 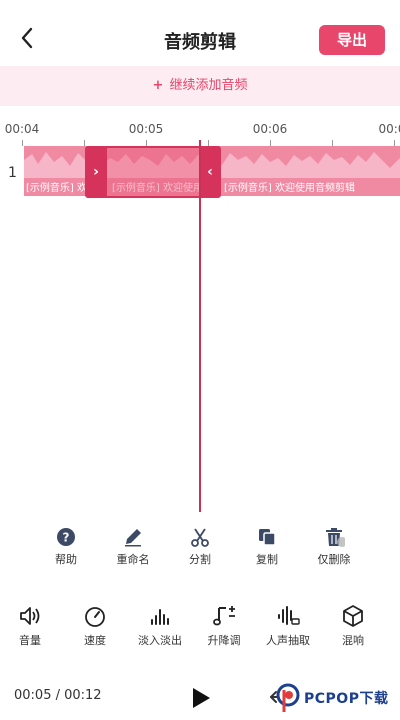 I want to click on watermark-text: PCPOP下载, so click(x=346, y=699).